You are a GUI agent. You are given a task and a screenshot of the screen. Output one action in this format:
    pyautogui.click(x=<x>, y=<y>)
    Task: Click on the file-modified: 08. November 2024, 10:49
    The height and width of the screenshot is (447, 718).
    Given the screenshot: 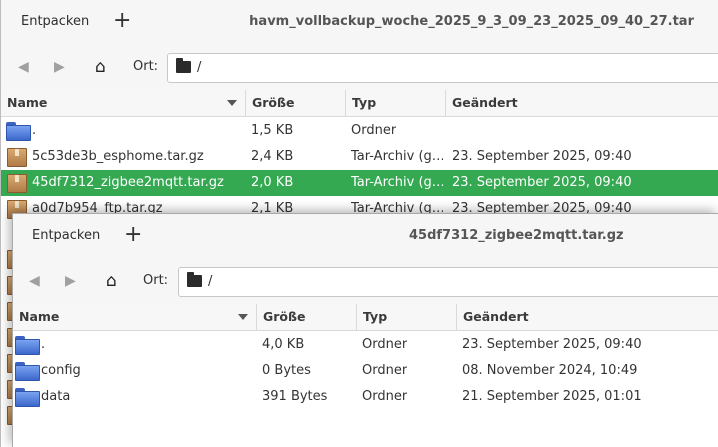 What is the action you would take?
    pyautogui.click(x=550, y=370)
    